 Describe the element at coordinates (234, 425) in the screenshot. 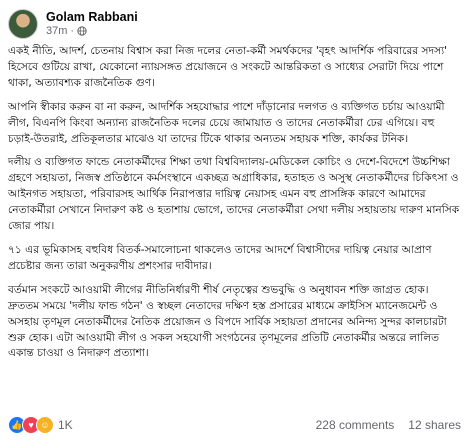

I see `post-footer: 👍 ♥ ☺ 1K 228 comments 12 shares` at that location.